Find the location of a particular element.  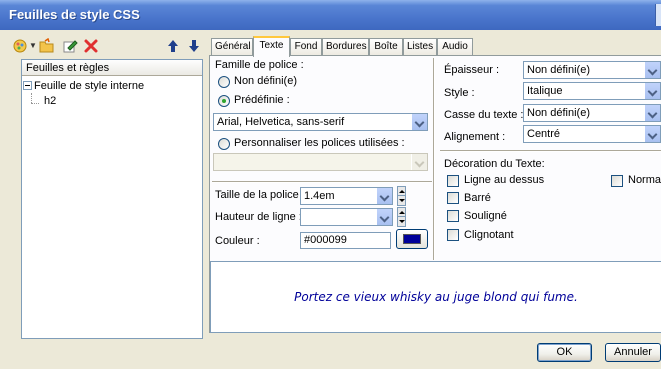

font-custom-label: Personnaliser les polices utilisées : is located at coordinates (319, 143).